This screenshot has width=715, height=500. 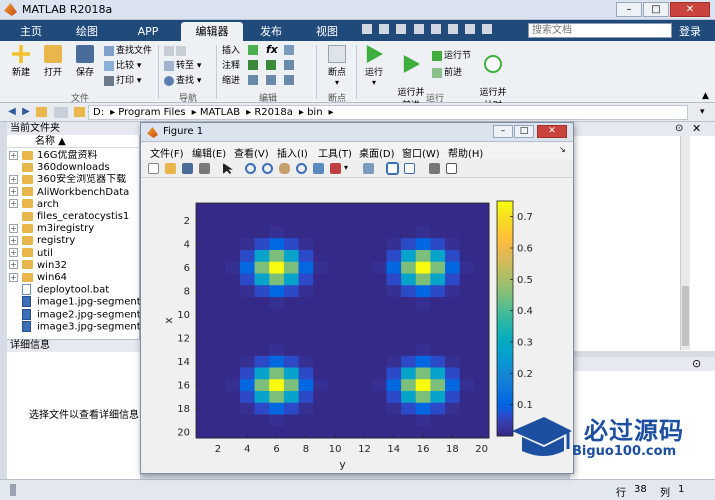 I want to click on run-section-button: 运行节, so click(x=451, y=56).